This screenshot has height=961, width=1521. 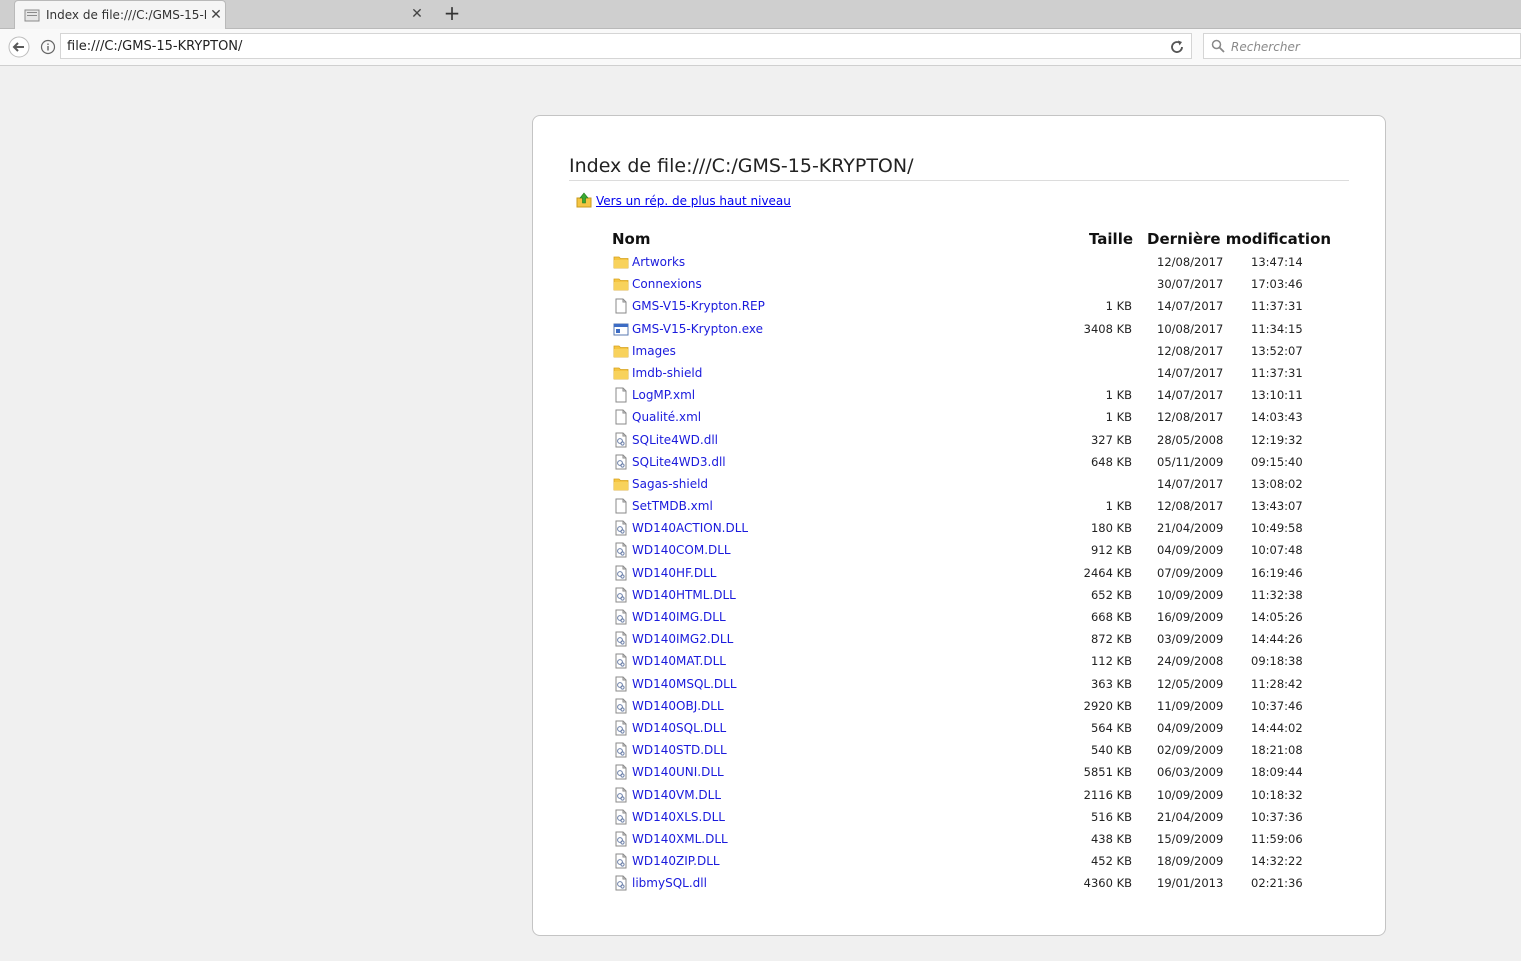 What do you see at coordinates (120, 14) in the screenshot?
I see `tab-active: Index de file:///C:/GMS-15-K ✕` at bounding box center [120, 14].